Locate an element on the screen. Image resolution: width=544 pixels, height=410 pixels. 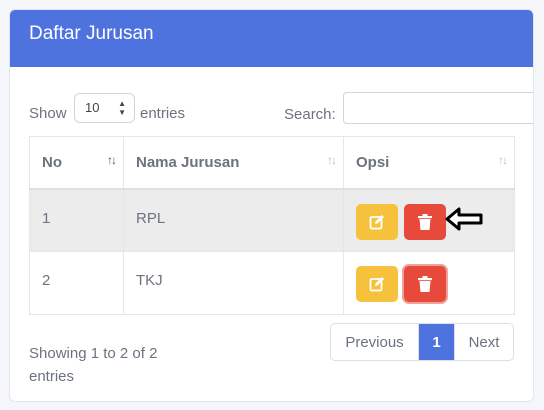
table-row: 1 RPL is located at coordinates (272, 220).